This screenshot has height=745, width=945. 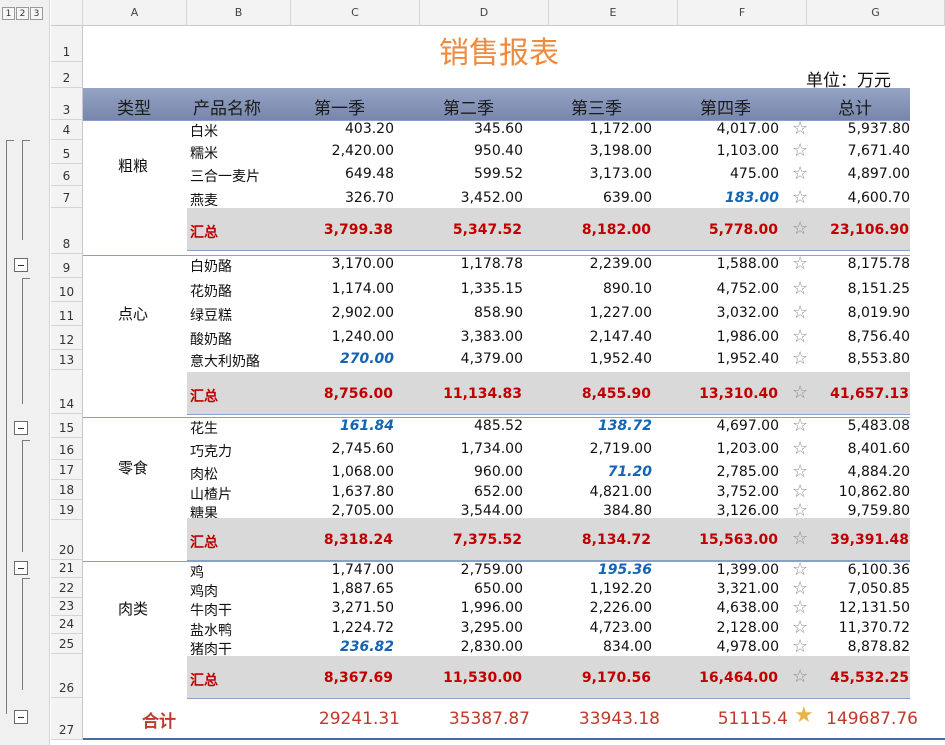 What do you see at coordinates (331, 678) in the screenshot?
I see `summary-q1: 8,367.69` at bounding box center [331, 678].